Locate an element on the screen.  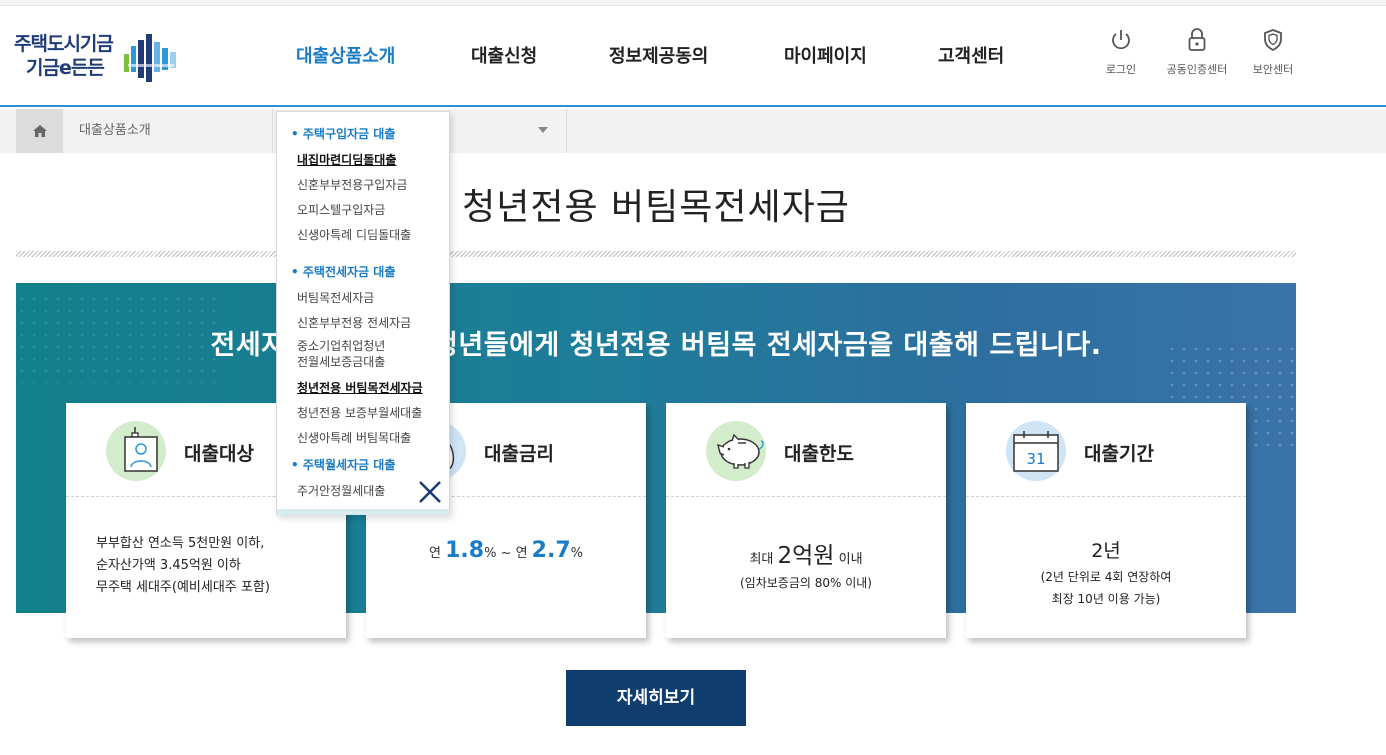
breadcrumb-level1: 대출상품소개 is located at coordinates (168, 131).